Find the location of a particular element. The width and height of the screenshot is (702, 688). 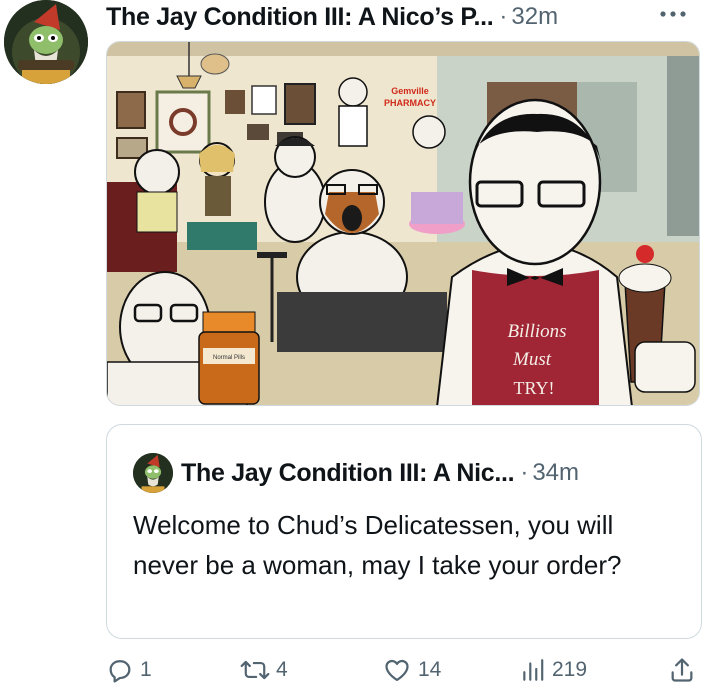

post-action-bar: 1 4 14 219 is located at coordinates (404, 670).